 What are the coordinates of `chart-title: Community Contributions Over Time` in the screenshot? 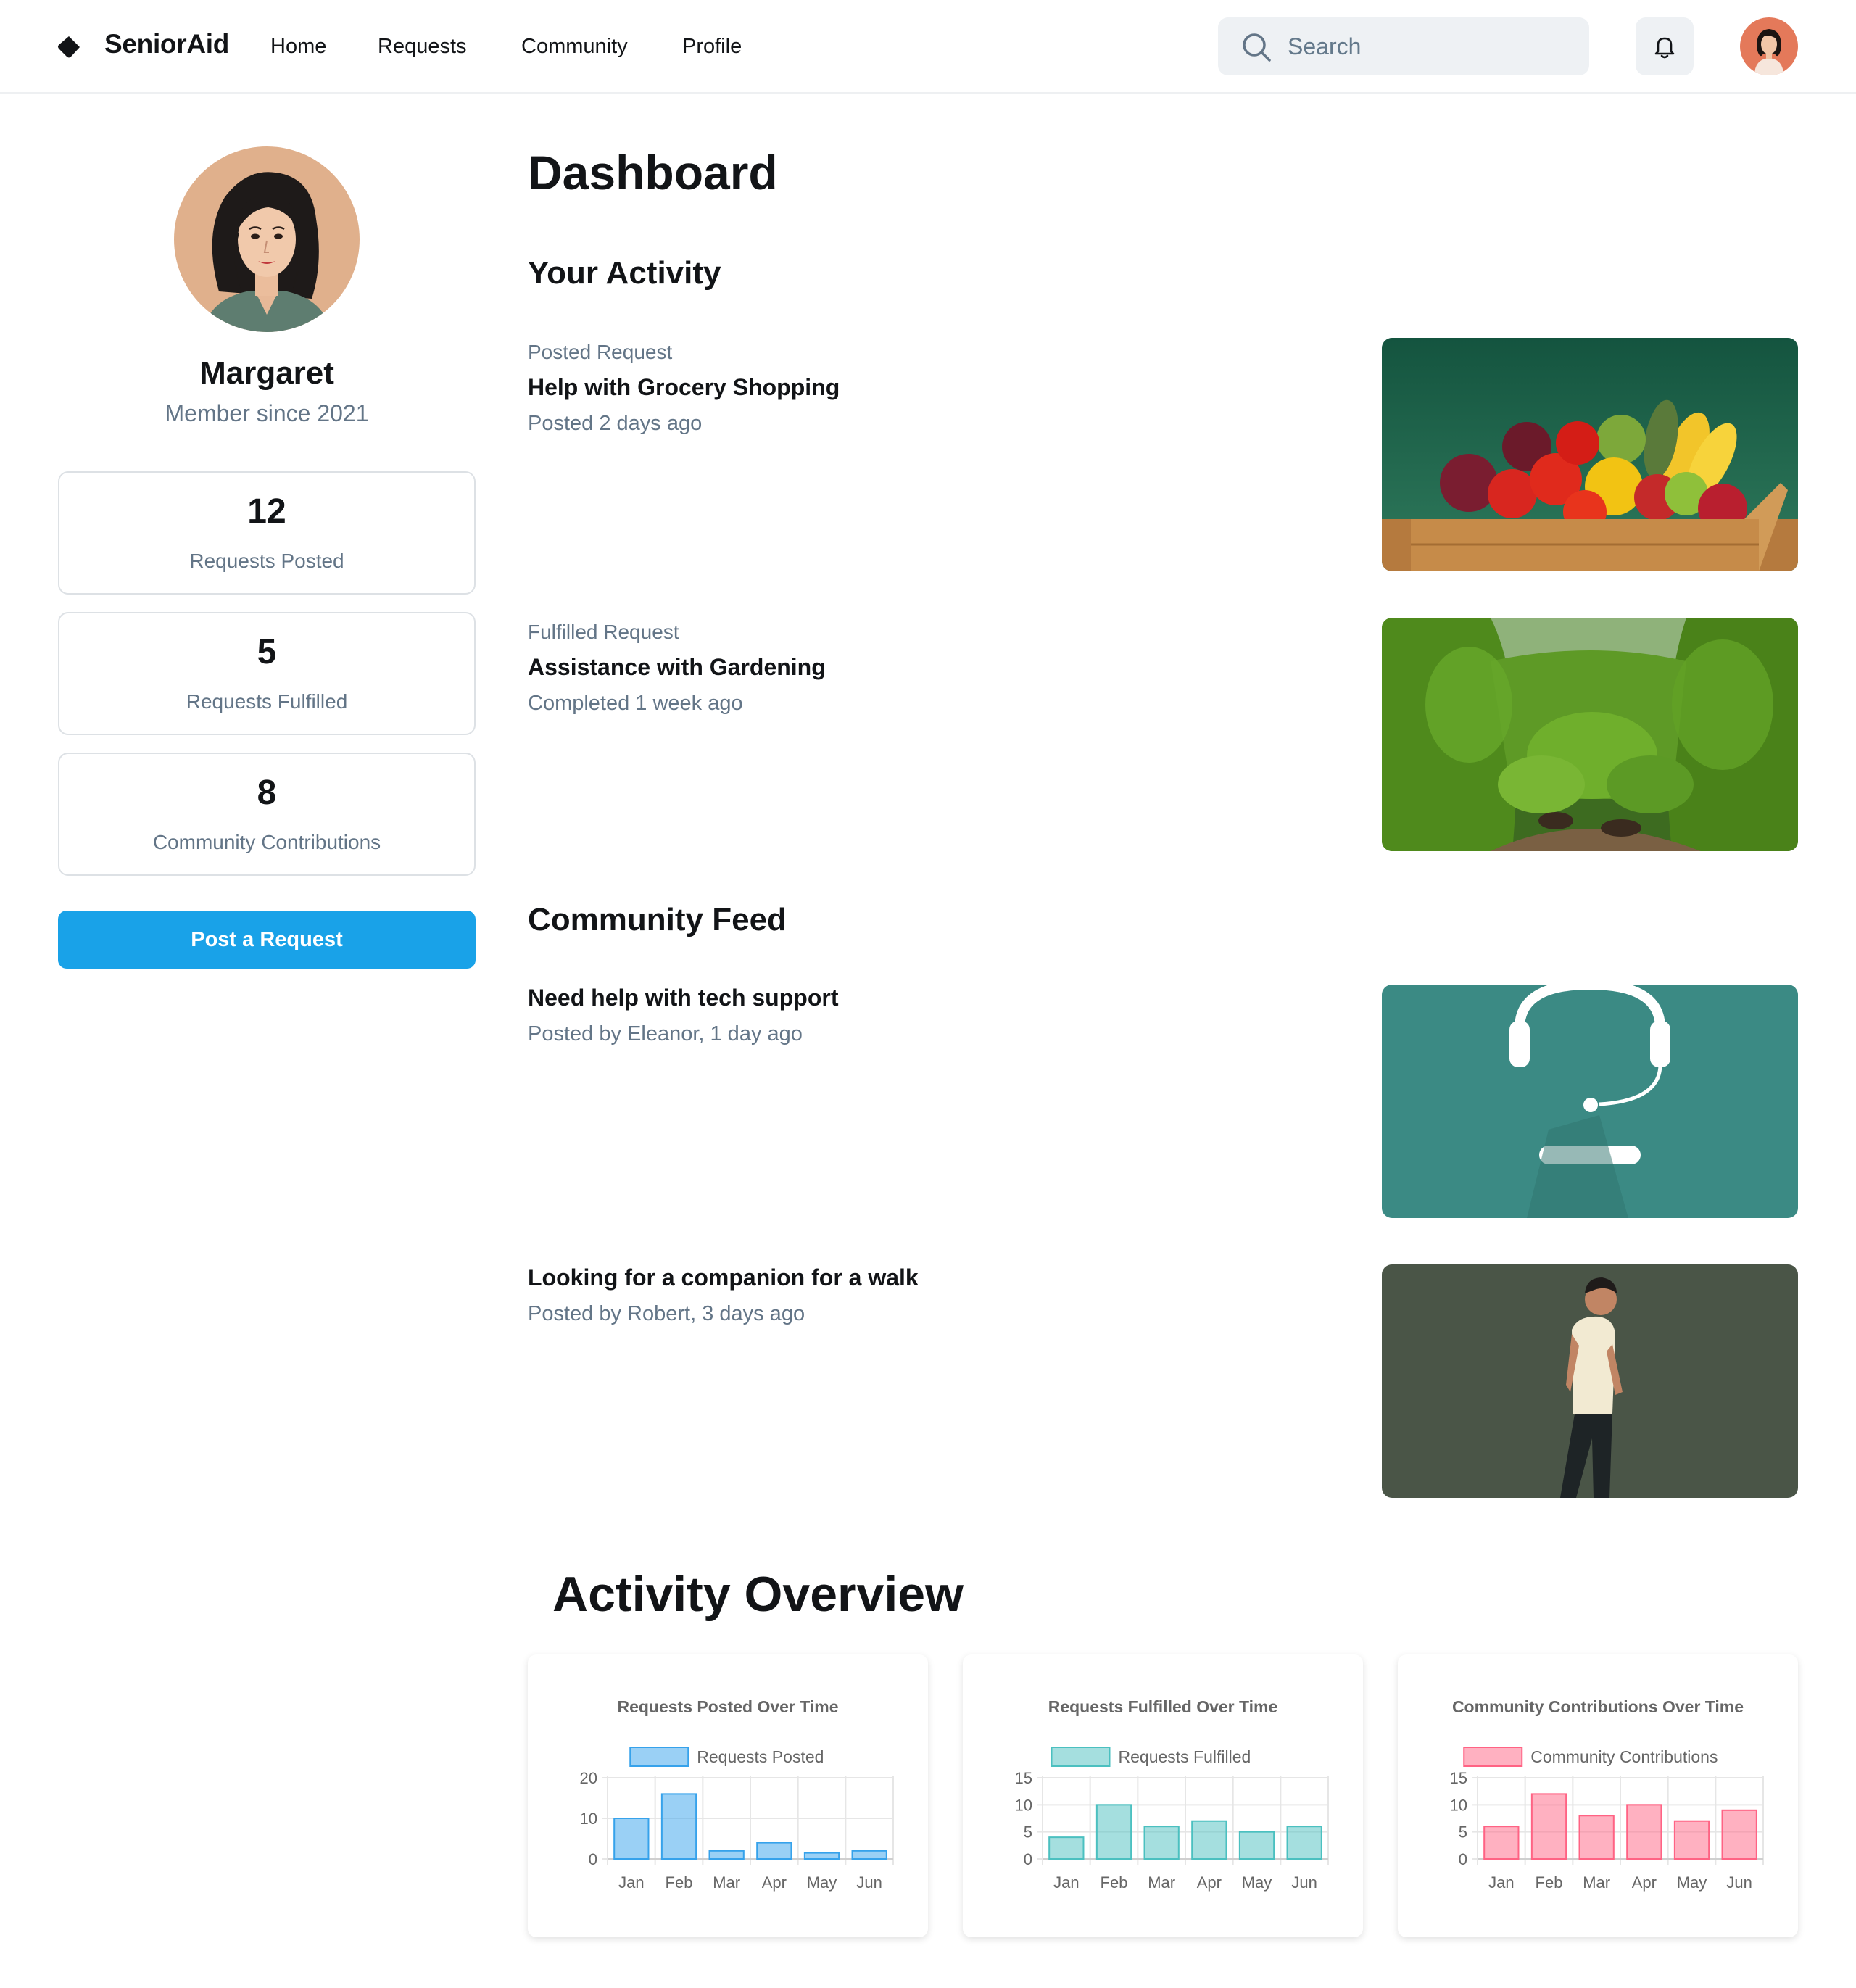 It's located at (1598, 1707).